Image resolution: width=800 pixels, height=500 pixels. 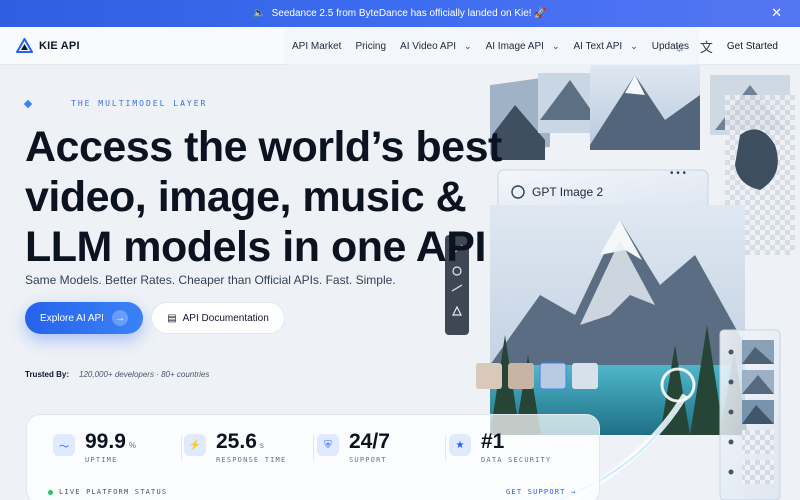 What do you see at coordinates (101, 460) in the screenshot?
I see `stat-label: UPTIME` at bounding box center [101, 460].